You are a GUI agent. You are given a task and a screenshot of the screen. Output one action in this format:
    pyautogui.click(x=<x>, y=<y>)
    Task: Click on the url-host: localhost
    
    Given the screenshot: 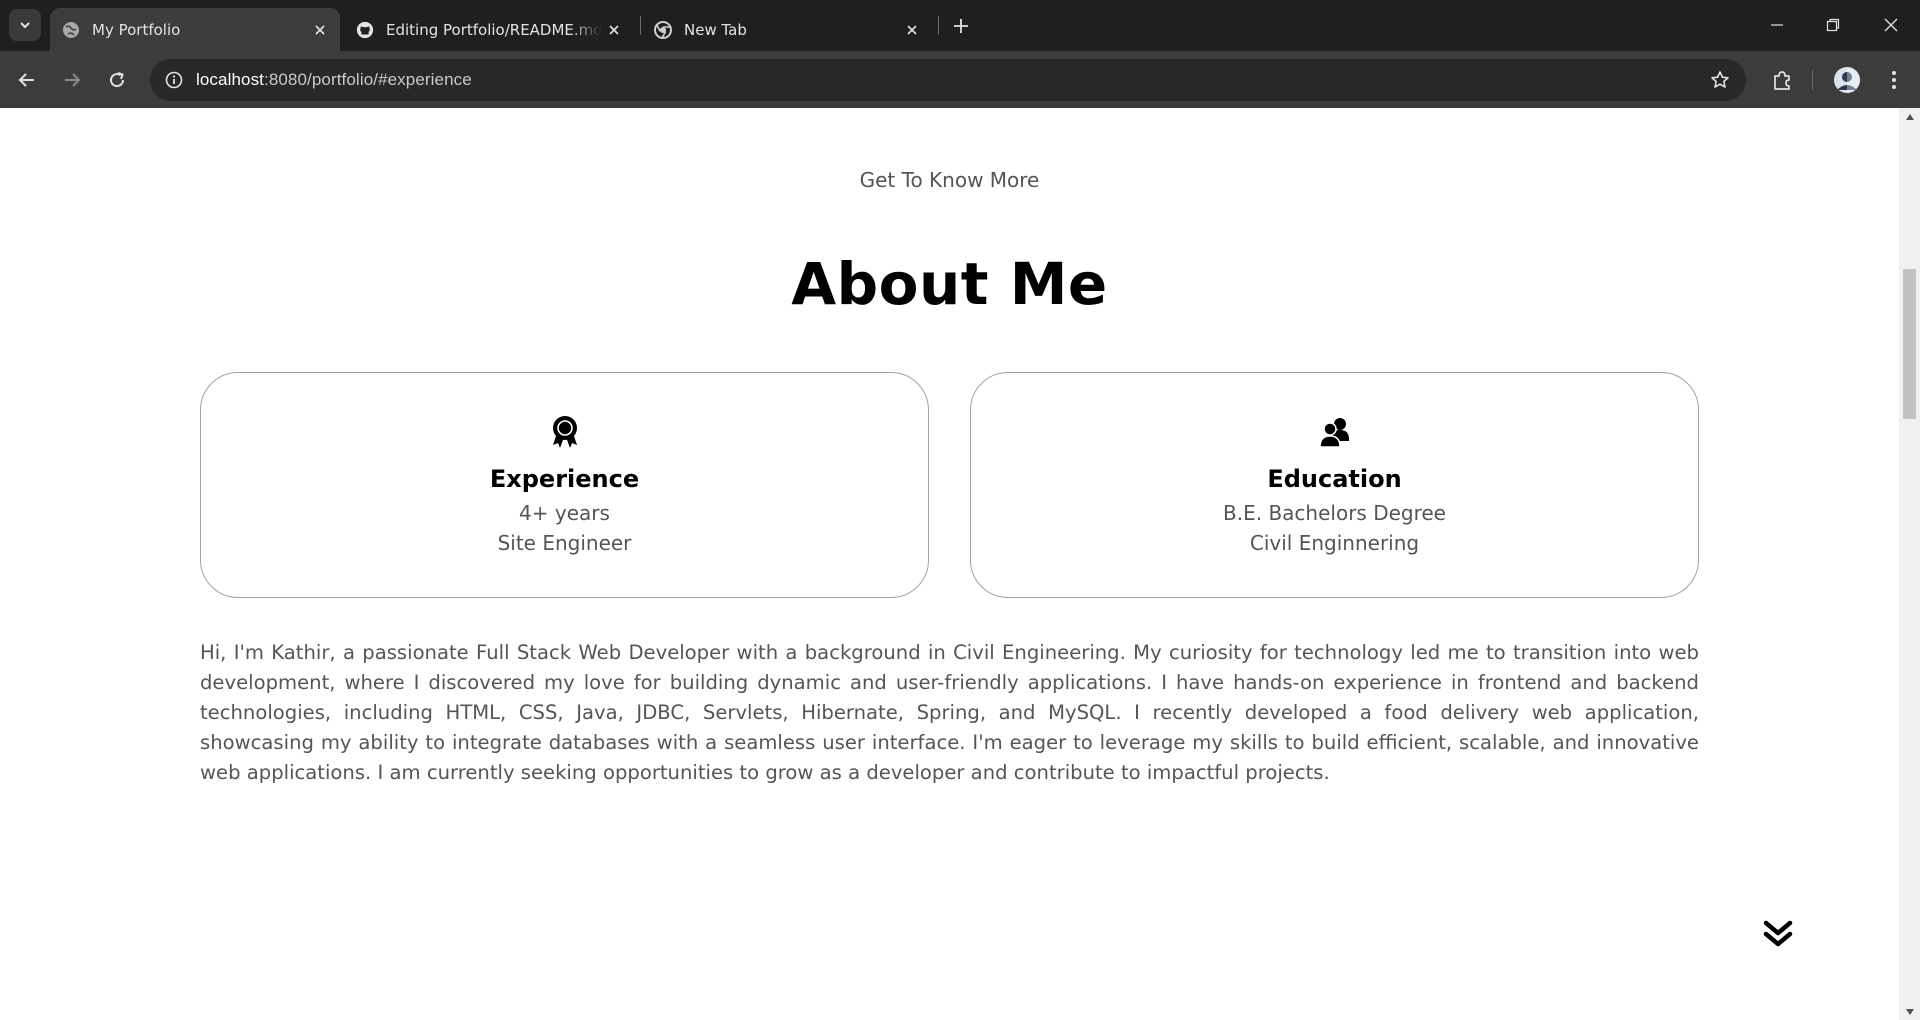 What is the action you would take?
    pyautogui.click(x=230, y=79)
    